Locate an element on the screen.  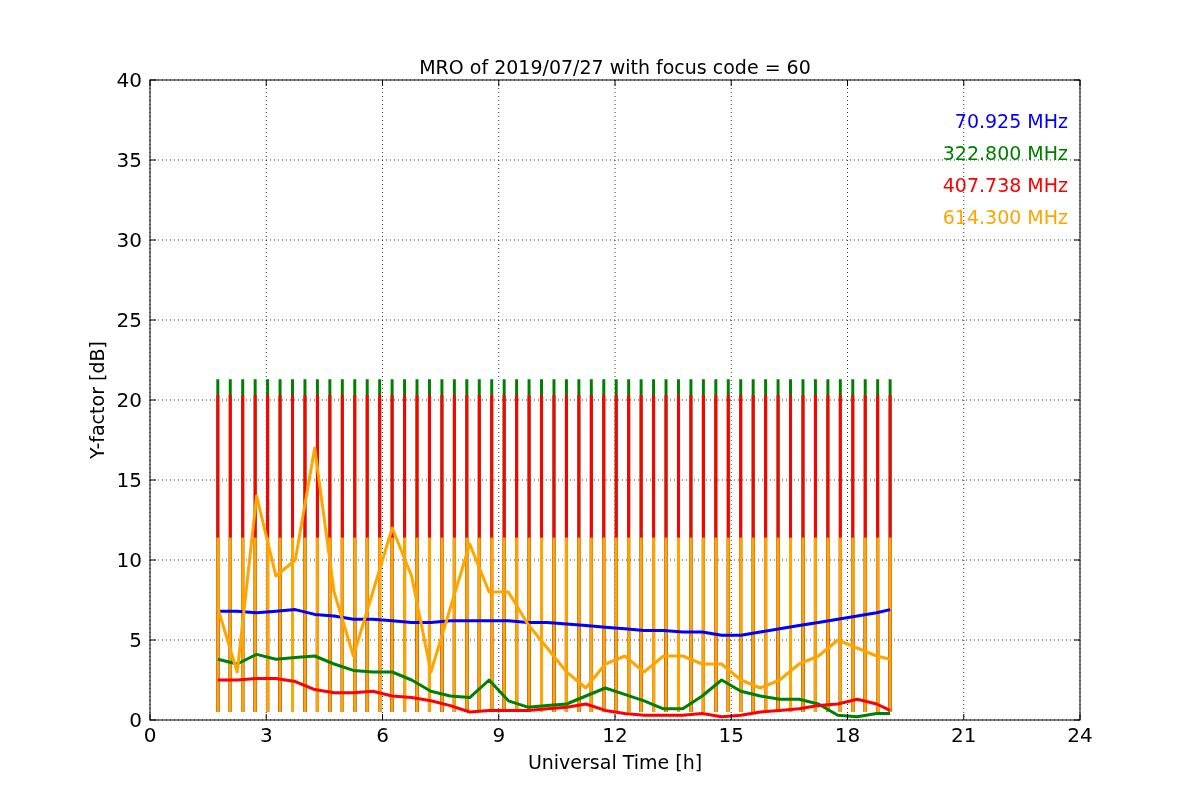
tick-label: 18 is located at coordinates (847, 735).